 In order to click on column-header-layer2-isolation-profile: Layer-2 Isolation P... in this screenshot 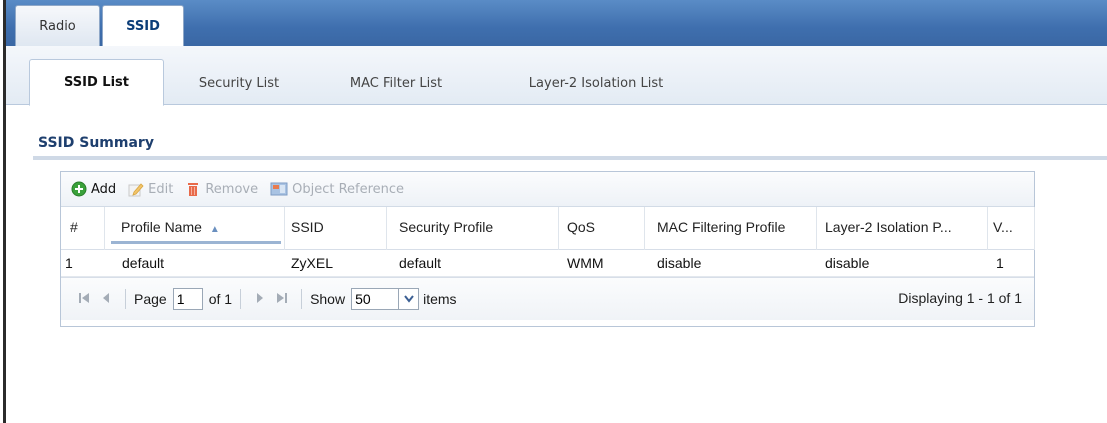, I will do `click(888, 227)`.